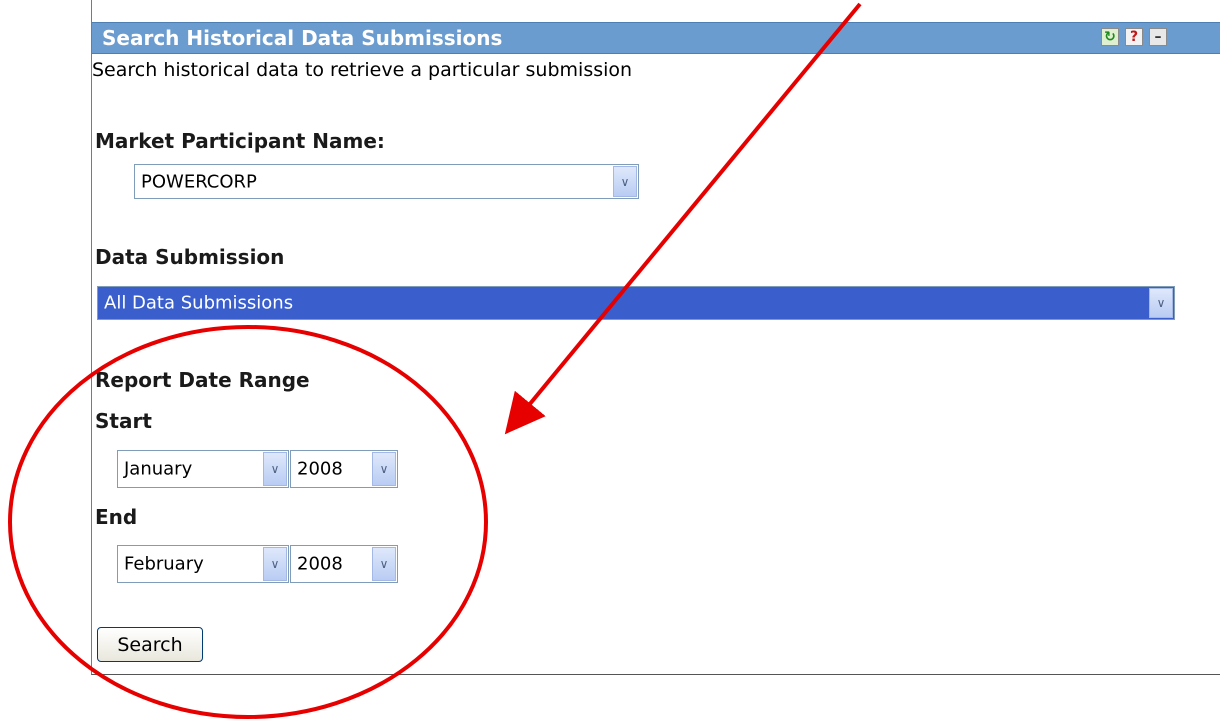 This screenshot has width=1220, height=723. I want to click on end-month-select: February ∨, so click(203, 564).